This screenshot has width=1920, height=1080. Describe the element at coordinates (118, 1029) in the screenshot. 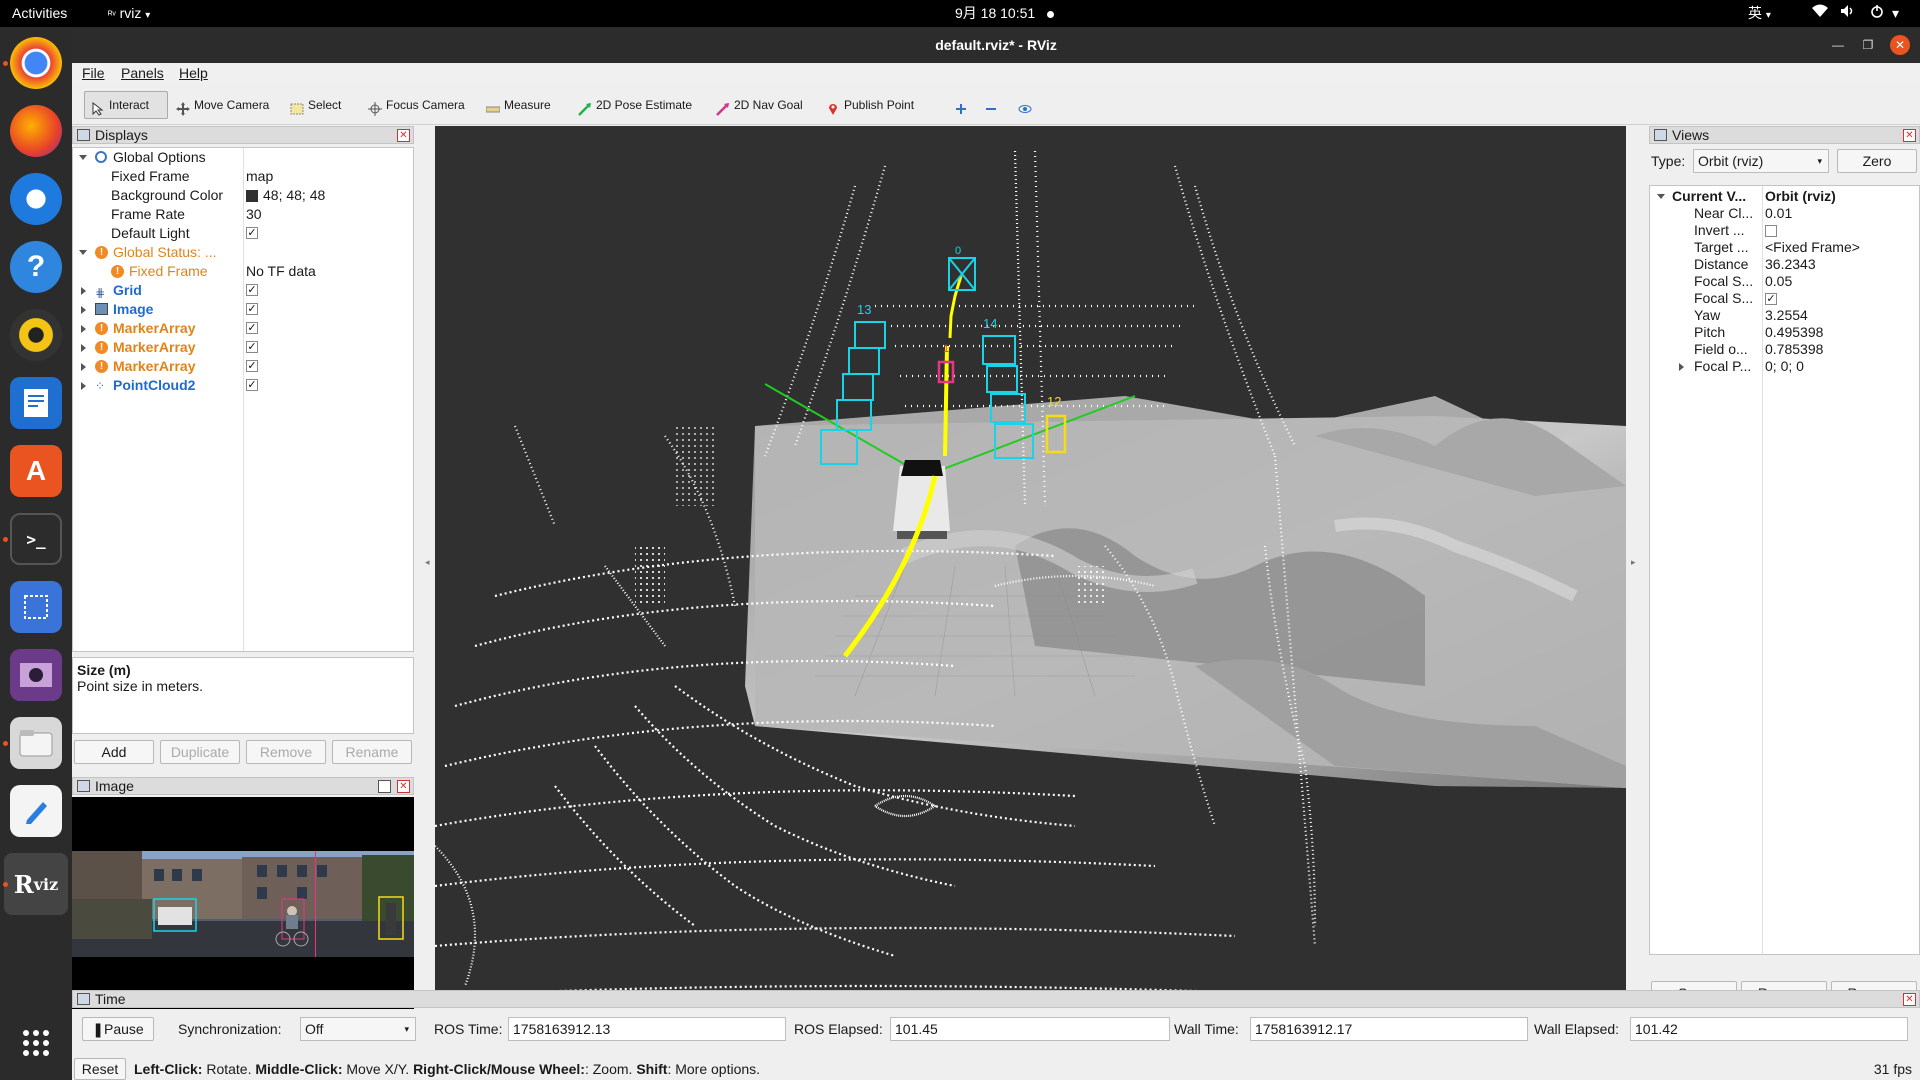

I see `pause-button: ❚Pause` at that location.